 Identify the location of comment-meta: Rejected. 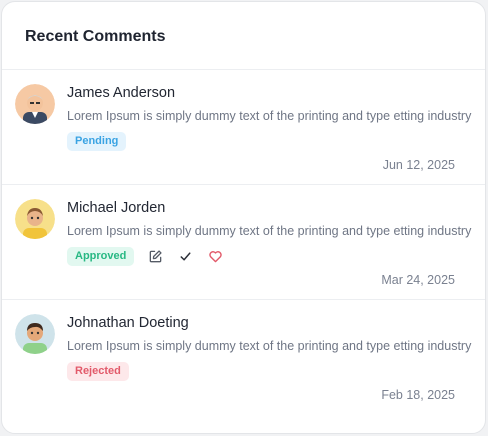
(98, 371).